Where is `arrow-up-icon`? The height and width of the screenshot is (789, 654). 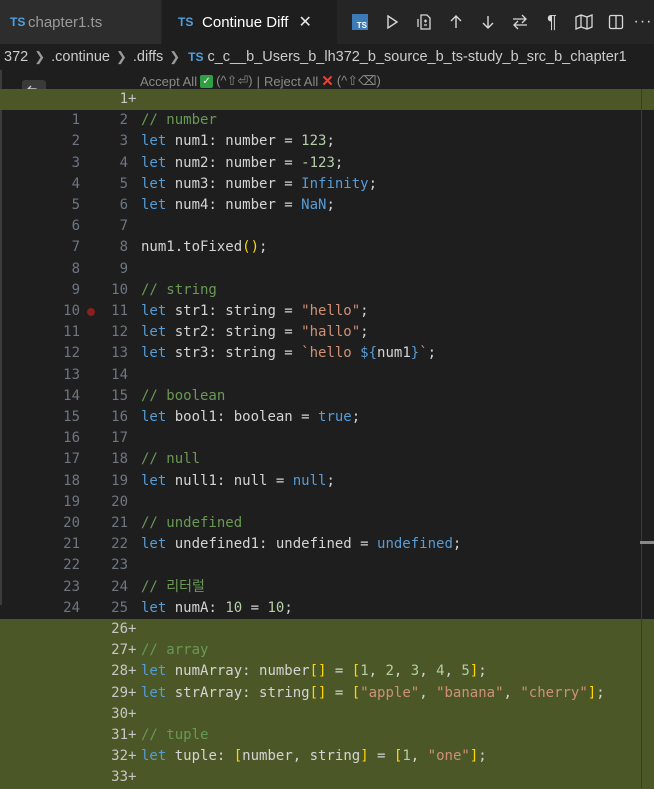
arrow-up-icon is located at coordinates (456, 22).